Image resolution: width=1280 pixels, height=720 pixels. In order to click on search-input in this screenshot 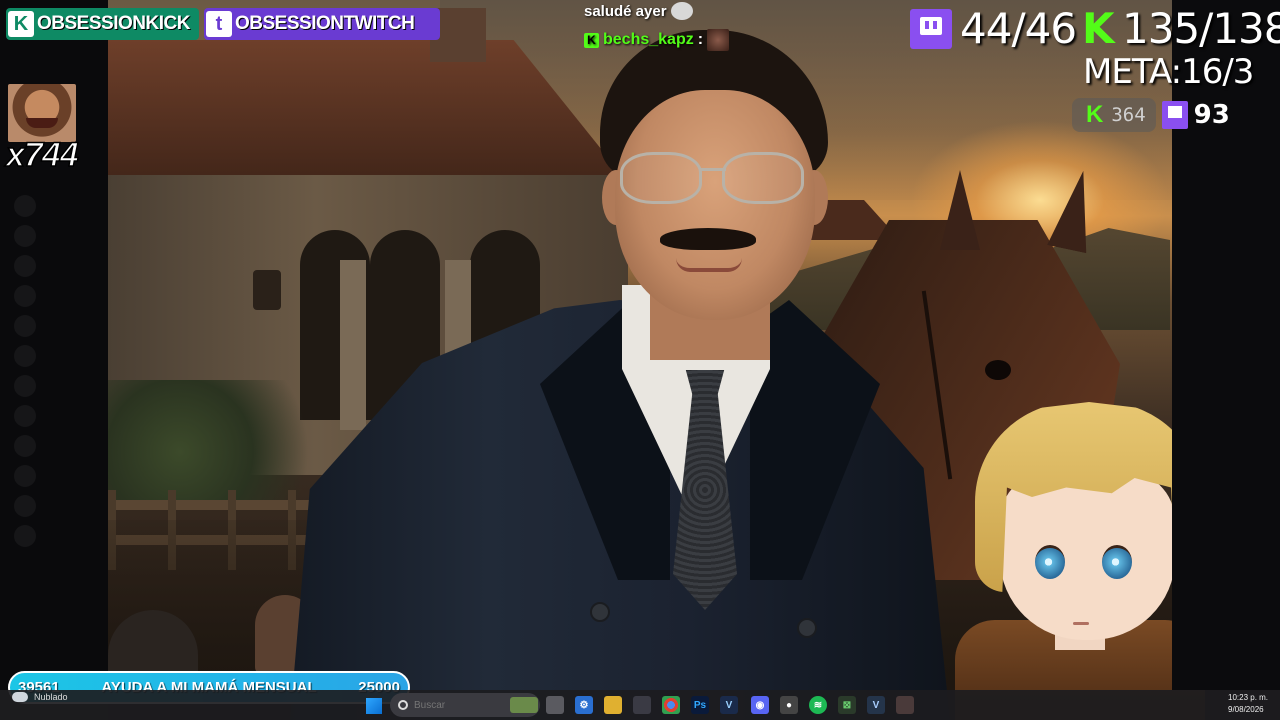, I will do `click(459, 705)`.